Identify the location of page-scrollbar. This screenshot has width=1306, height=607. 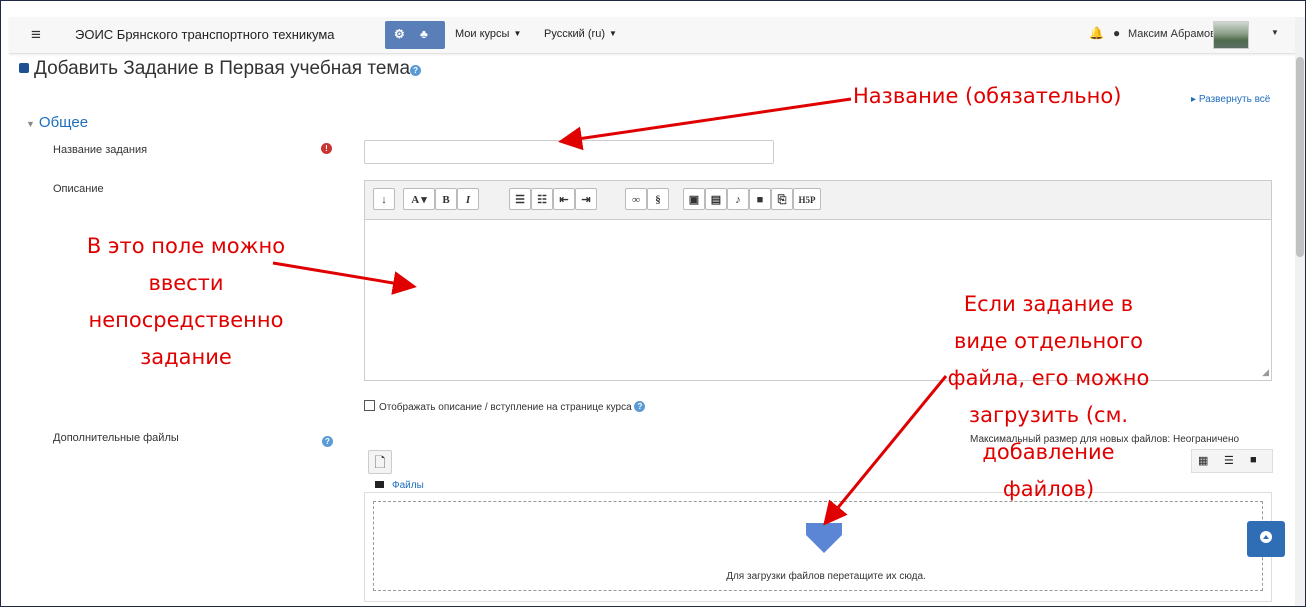
(1300, 311).